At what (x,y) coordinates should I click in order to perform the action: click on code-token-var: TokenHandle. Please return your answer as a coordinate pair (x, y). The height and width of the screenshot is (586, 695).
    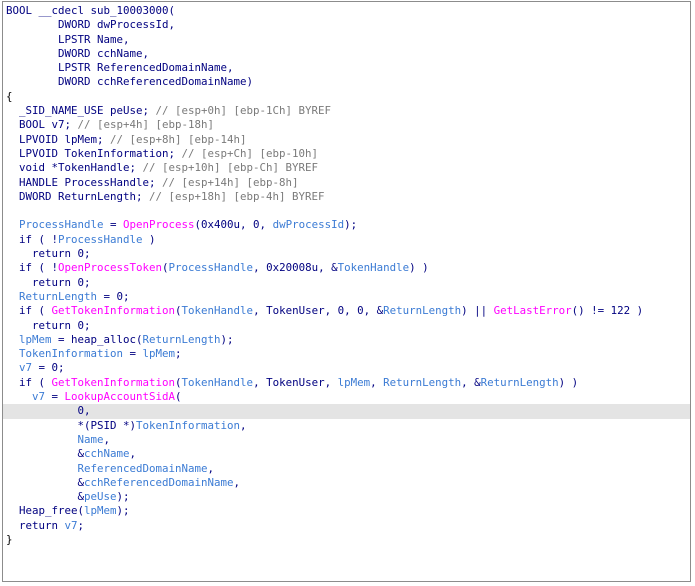
    Looking at the image, I should click on (373, 268).